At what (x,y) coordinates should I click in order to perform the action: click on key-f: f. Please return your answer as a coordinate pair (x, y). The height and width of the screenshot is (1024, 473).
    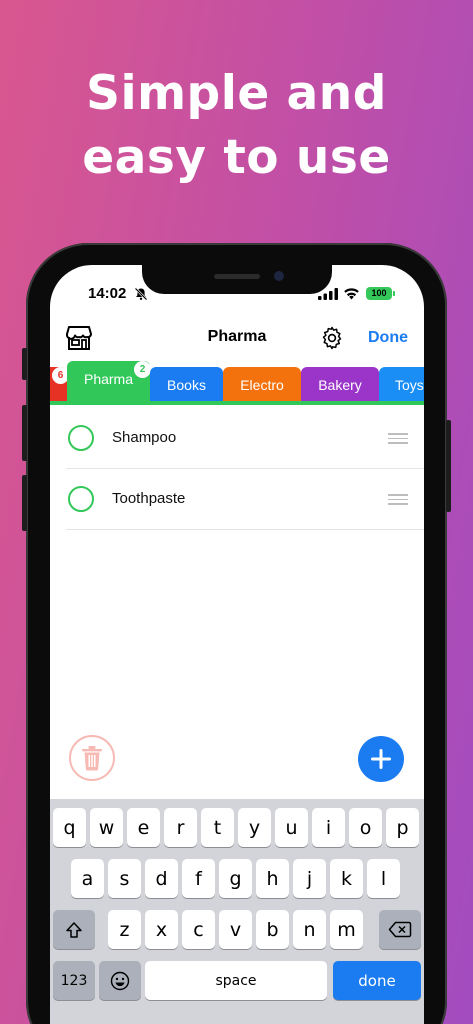
    Looking at the image, I should click on (198, 878).